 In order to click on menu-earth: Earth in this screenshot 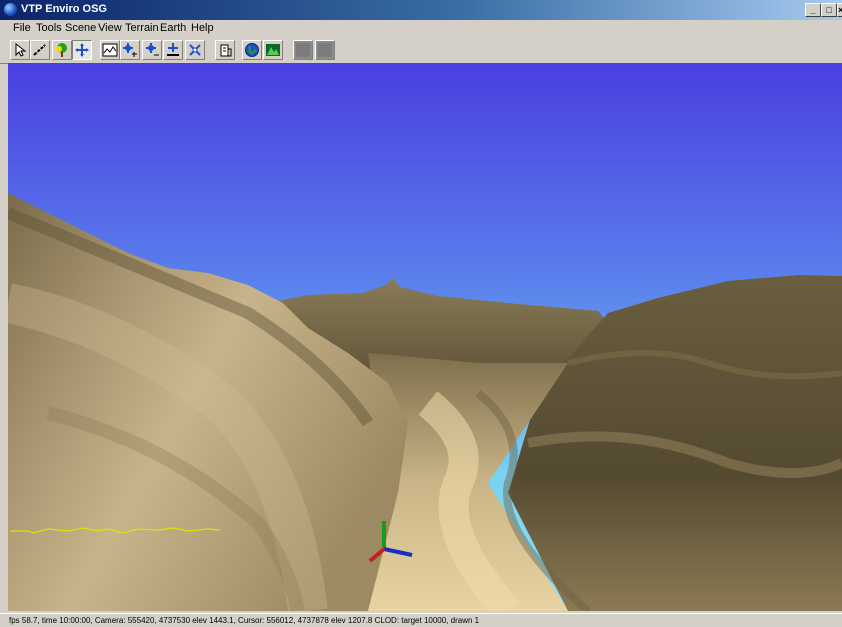, I will do `click(173, 28)`.